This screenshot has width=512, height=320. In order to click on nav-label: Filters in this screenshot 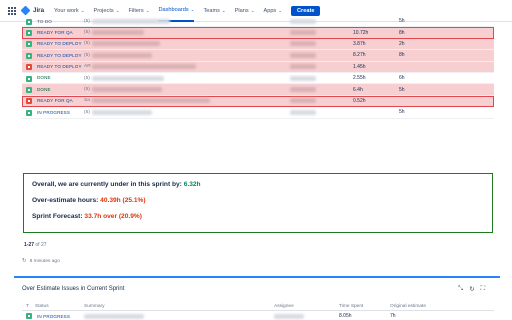, I will do `click(136, 10)`.